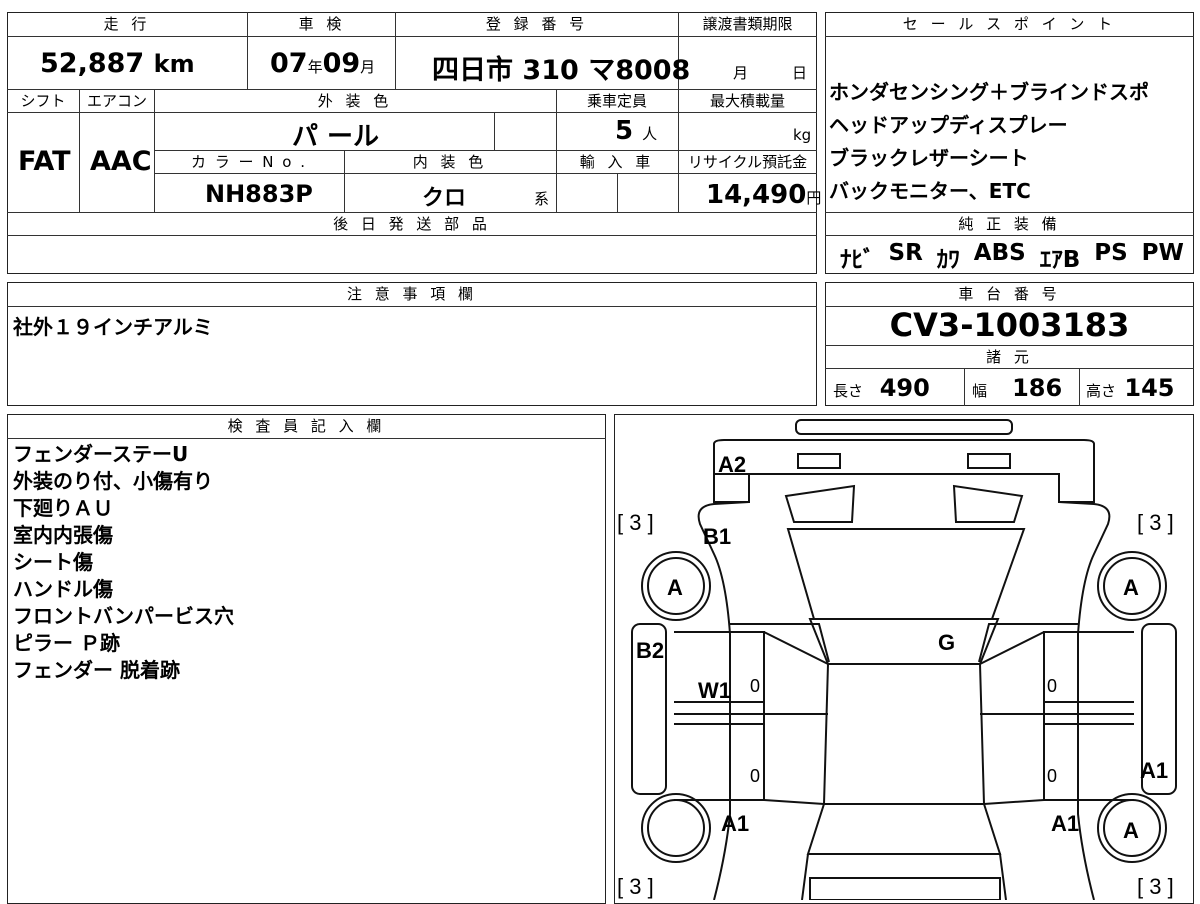 The width and height of the screenshot is (1200, 904). What do you see at coordinates (735, 823) in the screenshot?
I see `mark-a1-rear-left: A1` at bounding box center [735, 823].